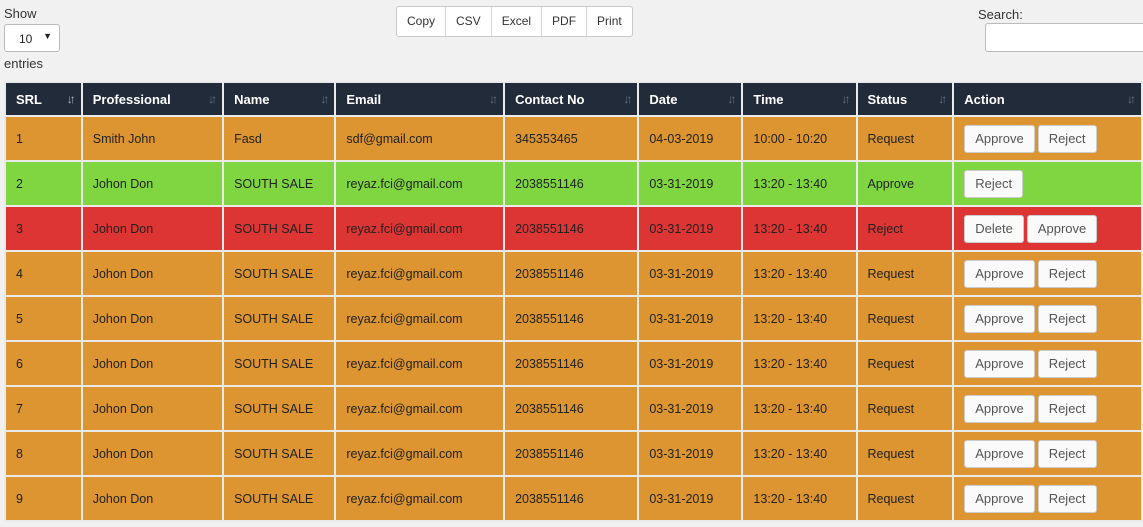  Describe the element at coordinates (279, 138) in the screenshot. I see `cell-name: Fasd` at that location.